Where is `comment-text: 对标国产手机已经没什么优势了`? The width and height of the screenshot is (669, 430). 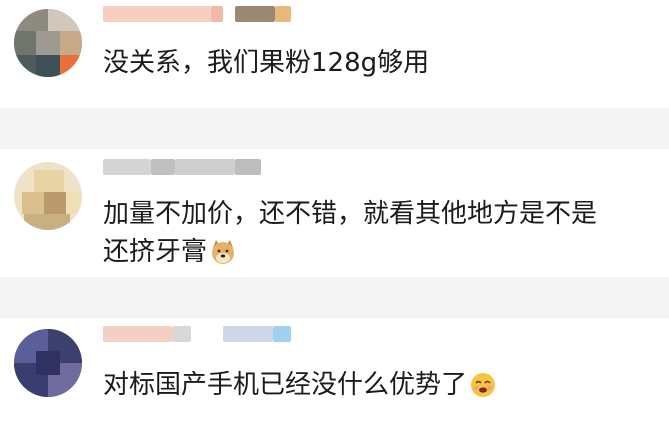 comment-text: 对标国产手机已经没什么优势了 is located at coordinates (376, 385).